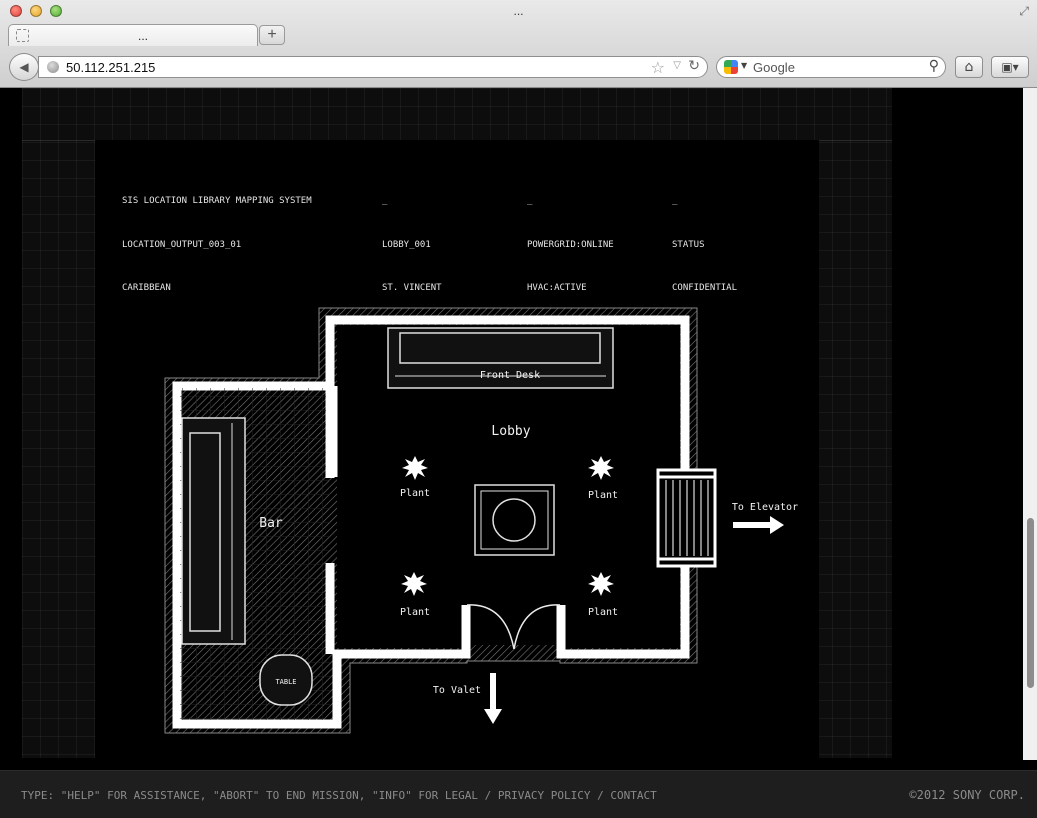 The image size is (1037, 818). Describe the element at coordinates (1024, 11) in the screenshot. I see `fullscreen-icon: ⤢` at that location.